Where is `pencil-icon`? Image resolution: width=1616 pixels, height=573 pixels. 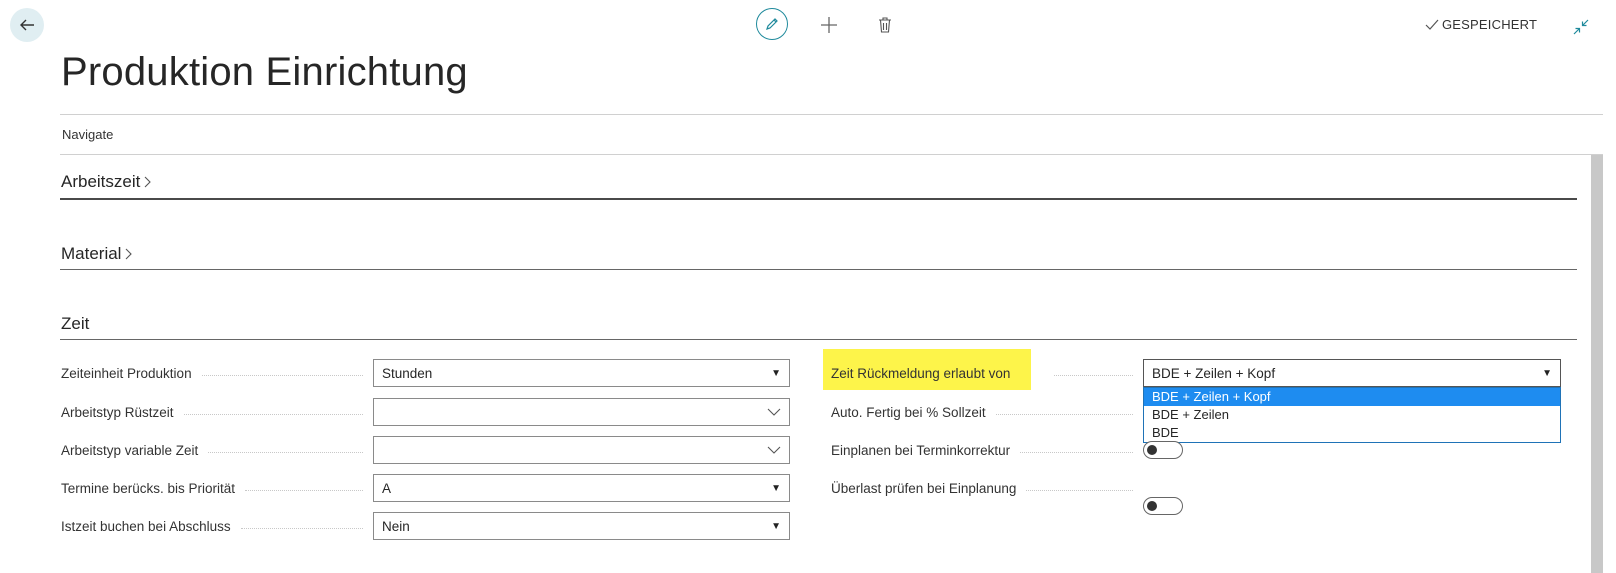
pencil-icon is located at coordinates (772, 24).